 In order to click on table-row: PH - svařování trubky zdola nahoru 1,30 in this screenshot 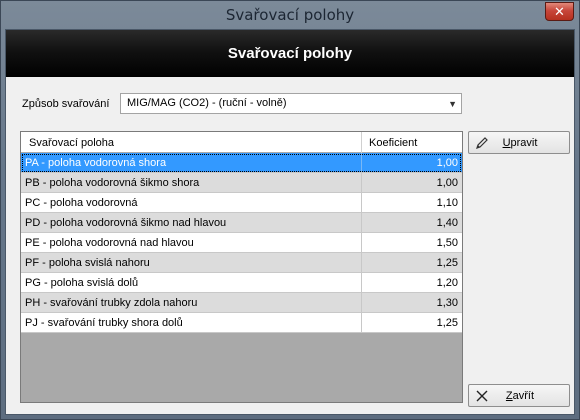, I will do `click(241, 303)`.